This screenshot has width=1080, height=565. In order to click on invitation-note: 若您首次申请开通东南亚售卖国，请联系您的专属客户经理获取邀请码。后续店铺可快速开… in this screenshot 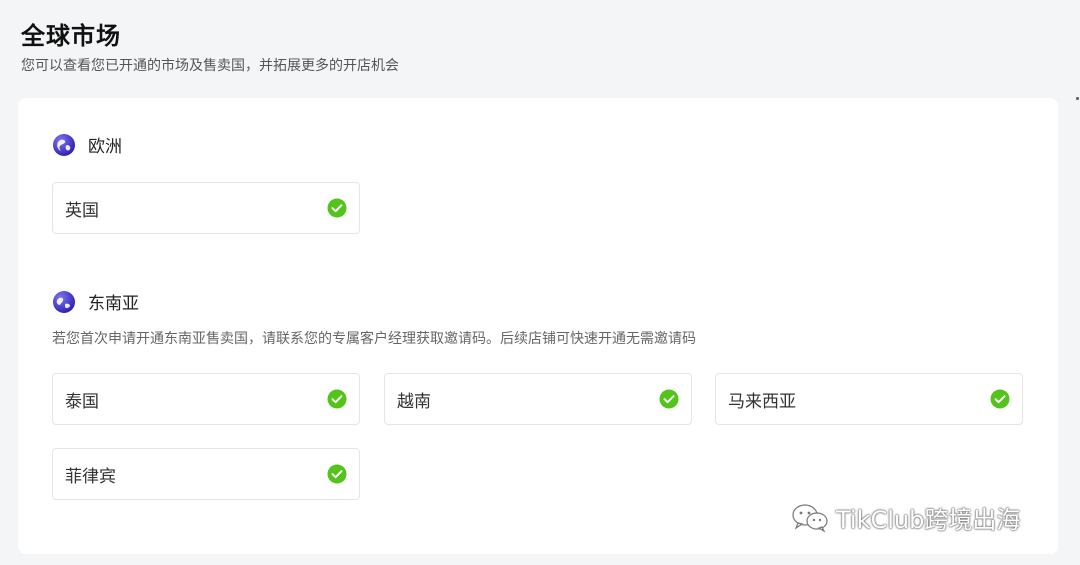, I will do `click(374, 339)`.